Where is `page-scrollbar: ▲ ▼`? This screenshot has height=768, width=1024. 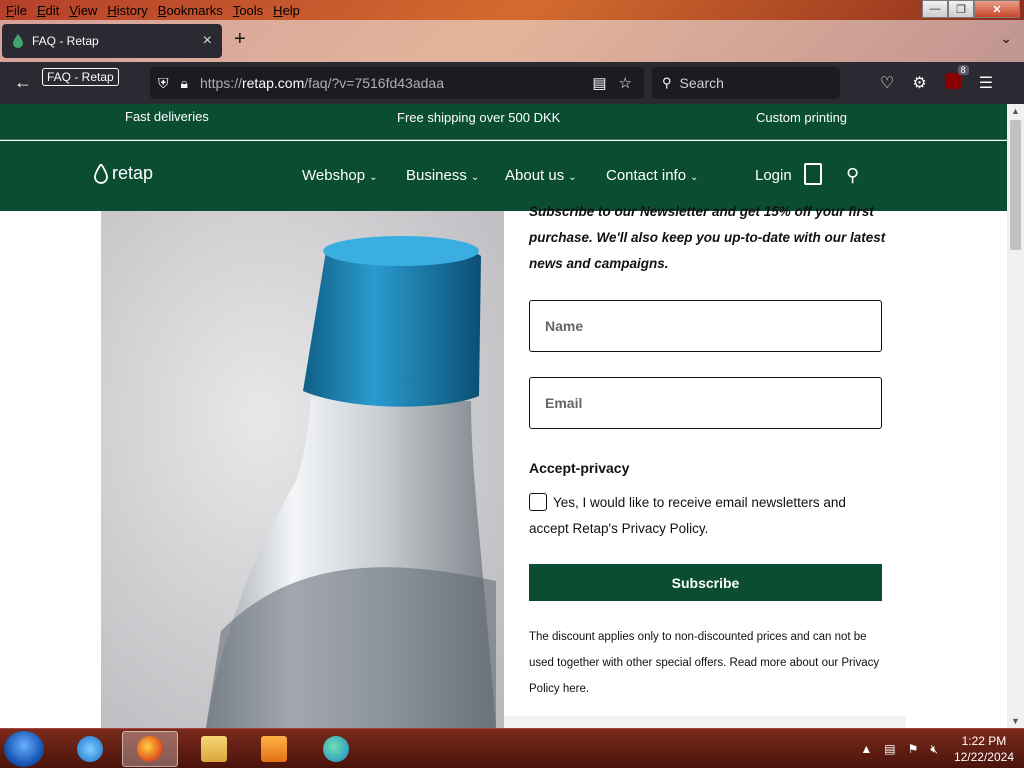 page-scrollbar: ▲ ▼ is located at coordinates (1015, 416).